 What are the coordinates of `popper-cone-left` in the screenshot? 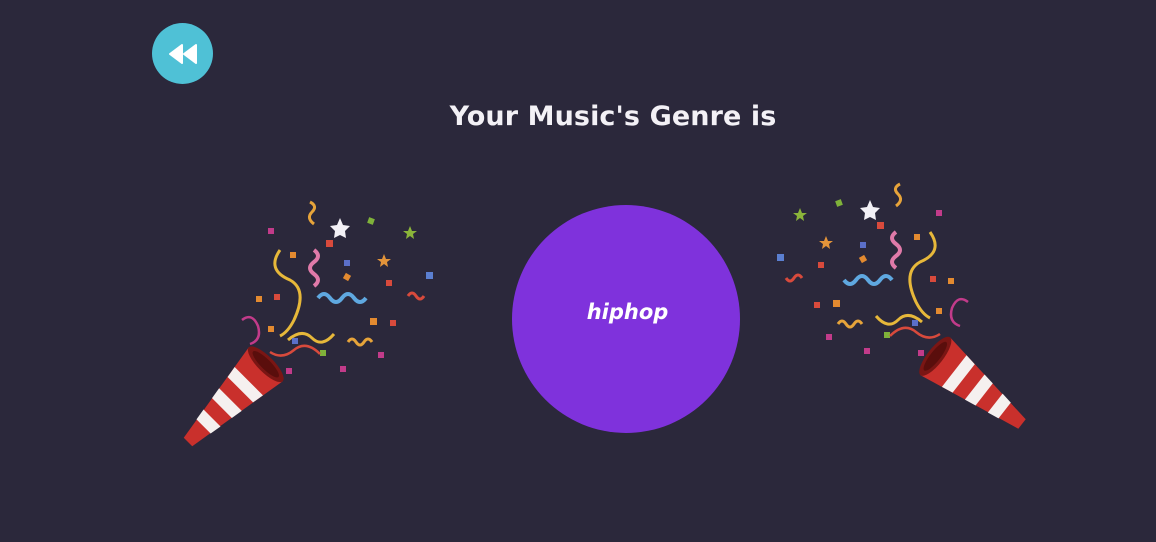 It's located at (233, 396).